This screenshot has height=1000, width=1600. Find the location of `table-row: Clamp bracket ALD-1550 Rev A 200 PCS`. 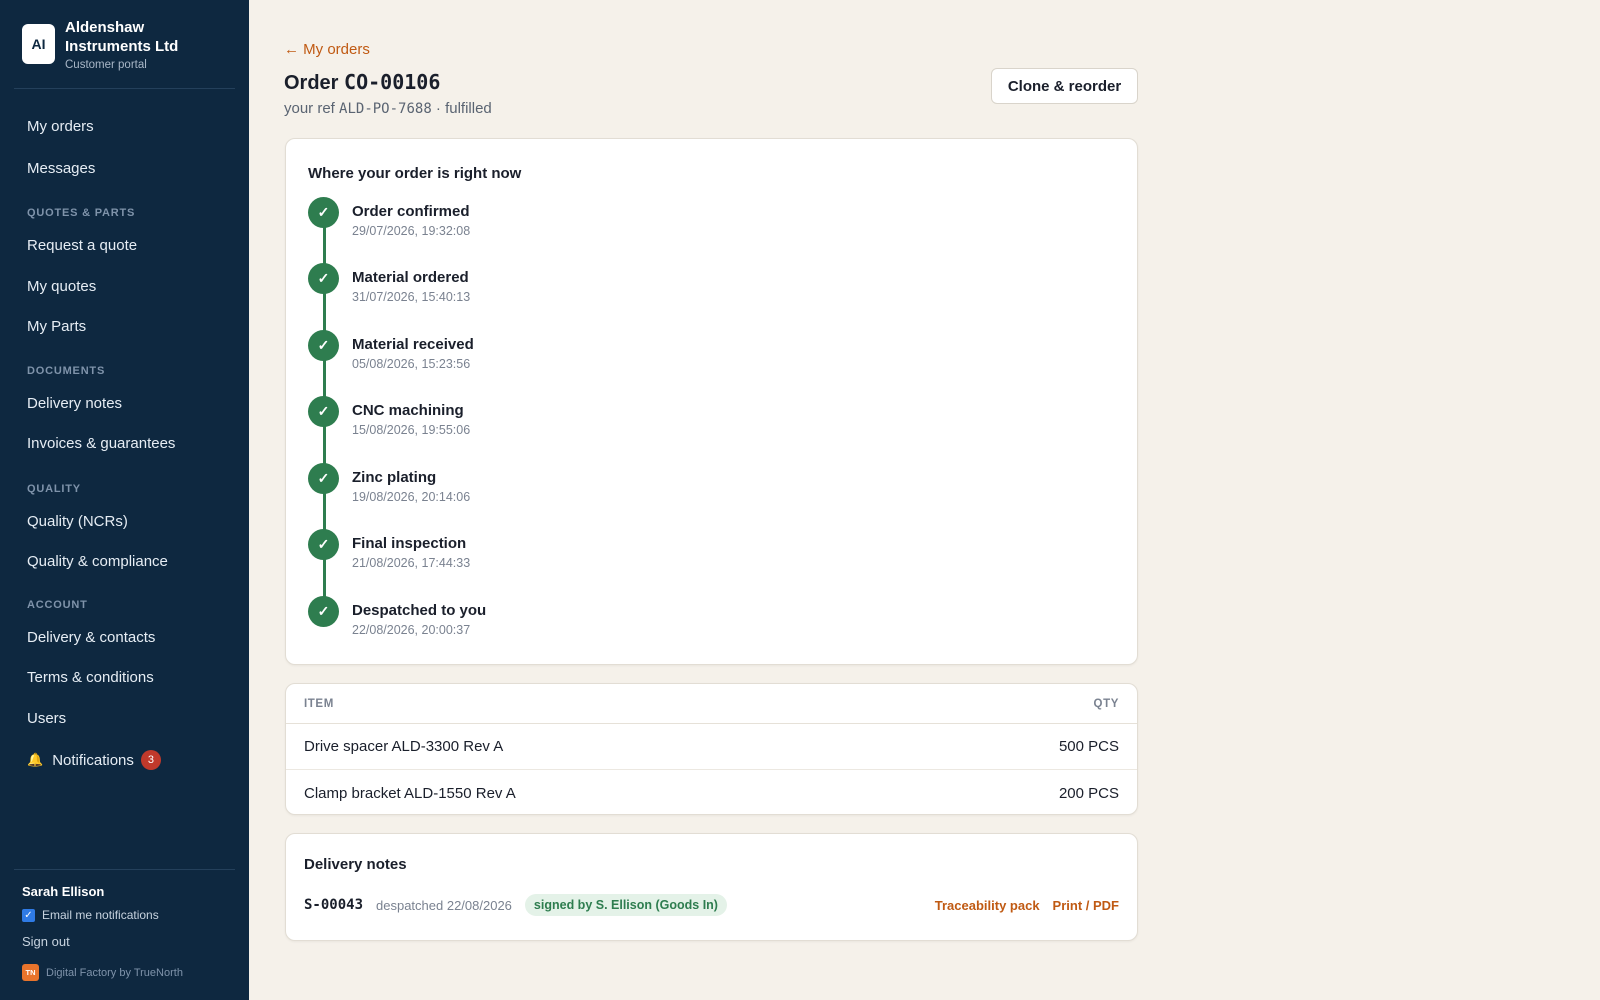

table-row: Clamp bracket ALD-1550 Rev A 200 PCS is located at coordinates (711, 792).